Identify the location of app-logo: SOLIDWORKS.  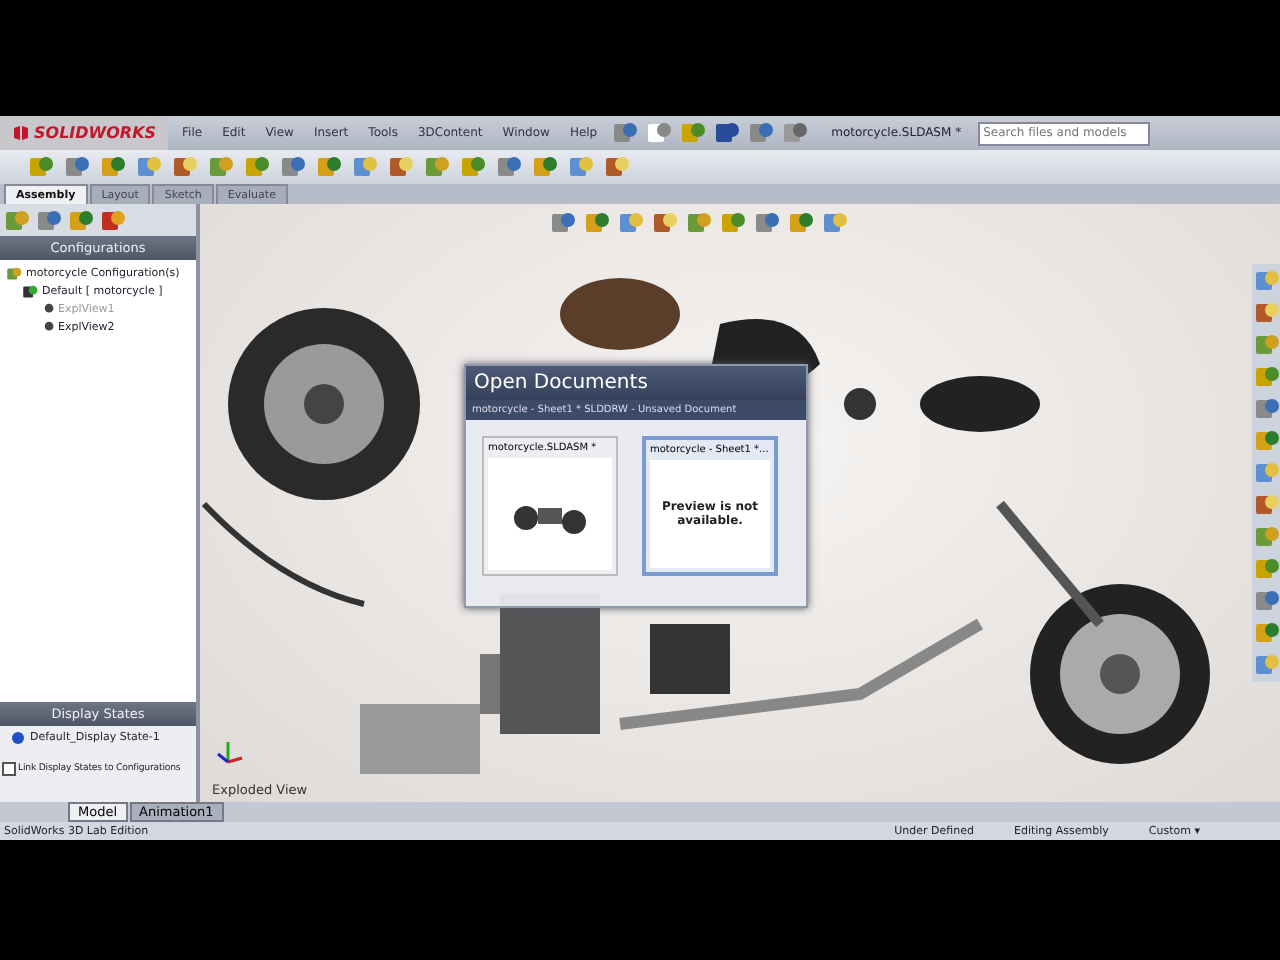
(84, 133).